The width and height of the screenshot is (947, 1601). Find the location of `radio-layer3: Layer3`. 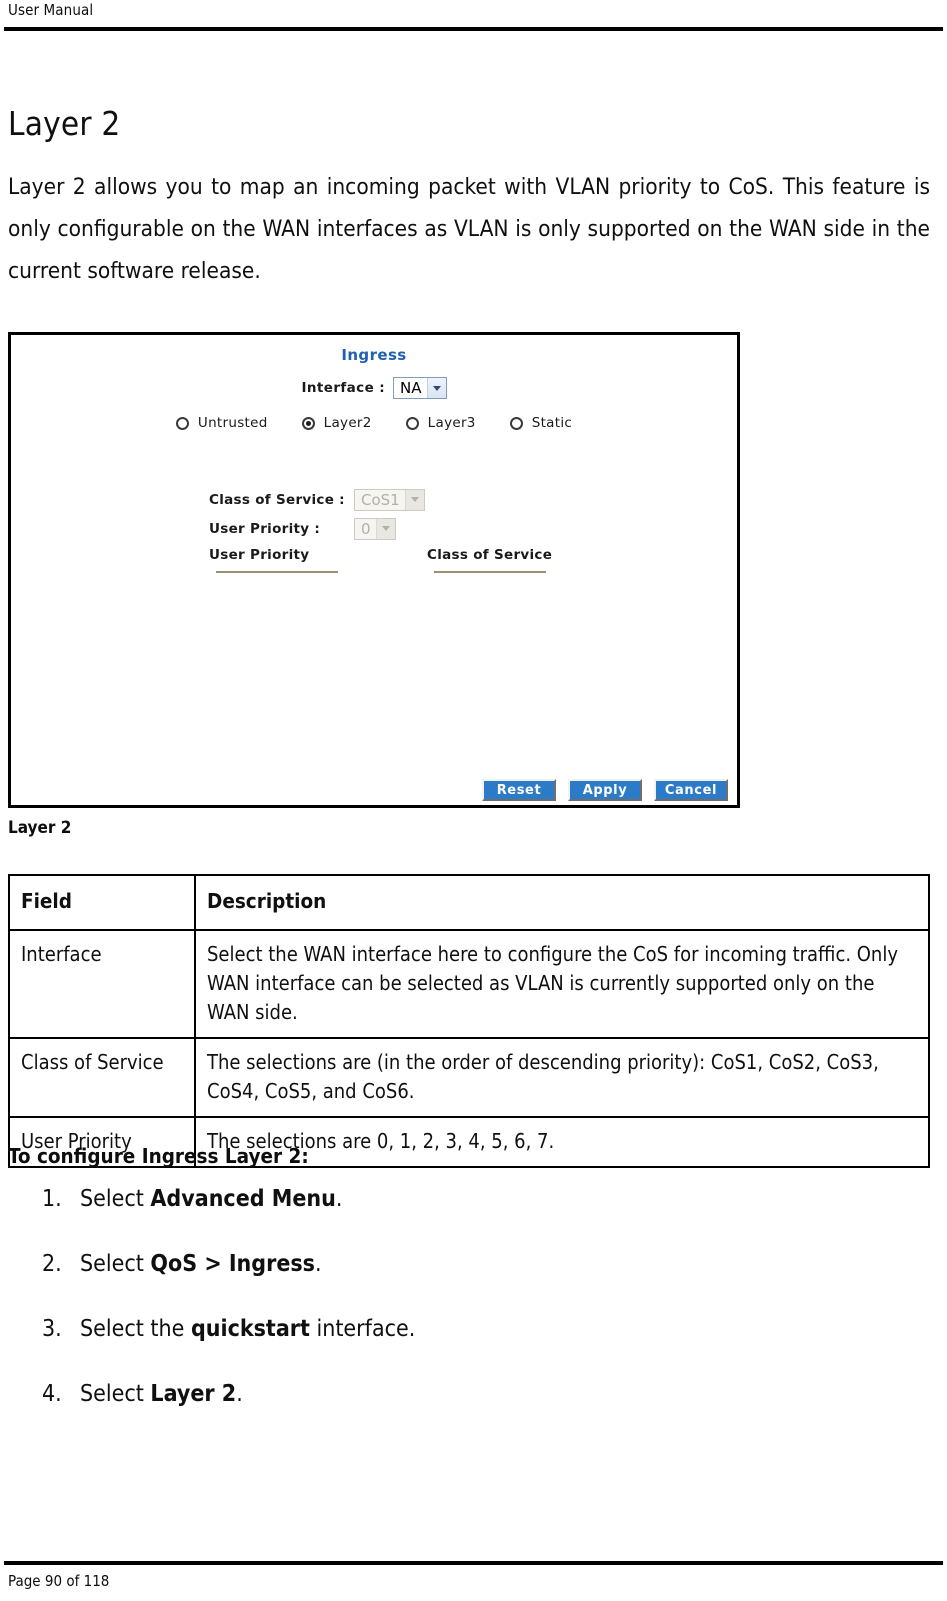

radio-layer3: Layer3 is located at coordinates (440, 423).